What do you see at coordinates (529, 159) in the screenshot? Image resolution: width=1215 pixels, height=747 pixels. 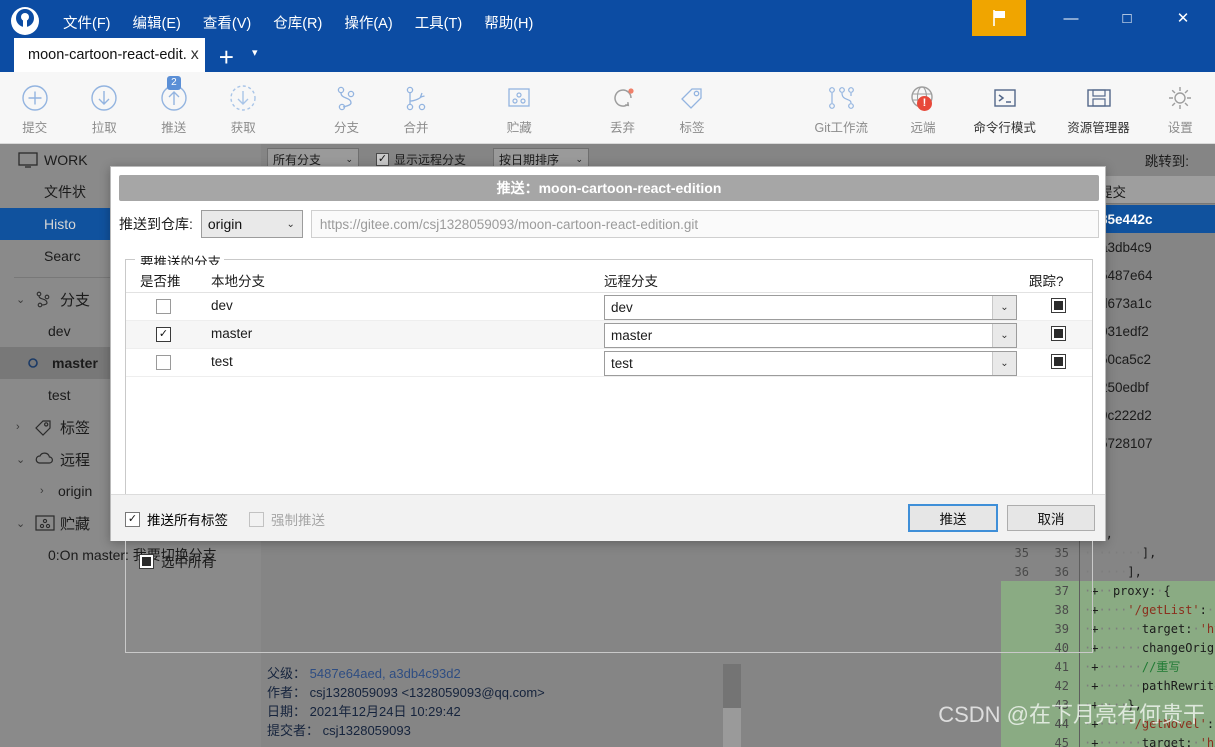 I see `sort-value: 按日期排序` at bounding box center [529, 159].